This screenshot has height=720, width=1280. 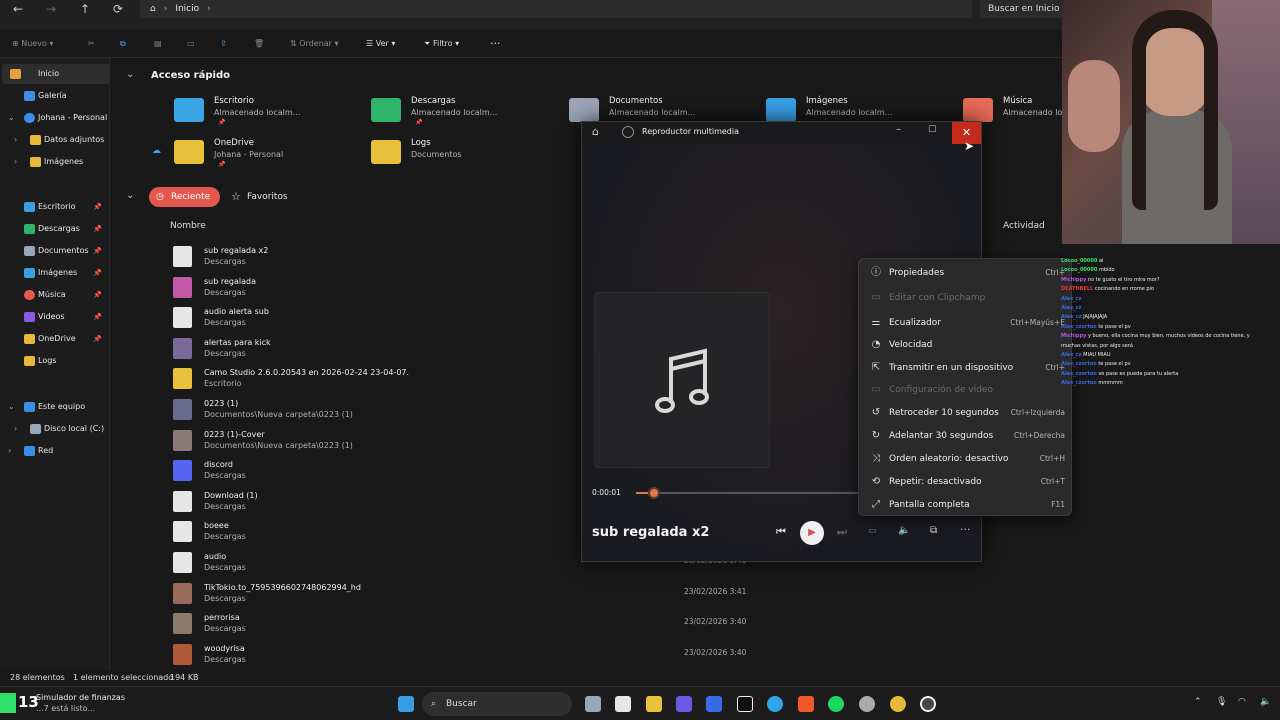 What do you see at coordinates (261, 197) in the screenshot?
I see `tab-favorites: ☆ Favoritos` at bounding box center [261, 197].